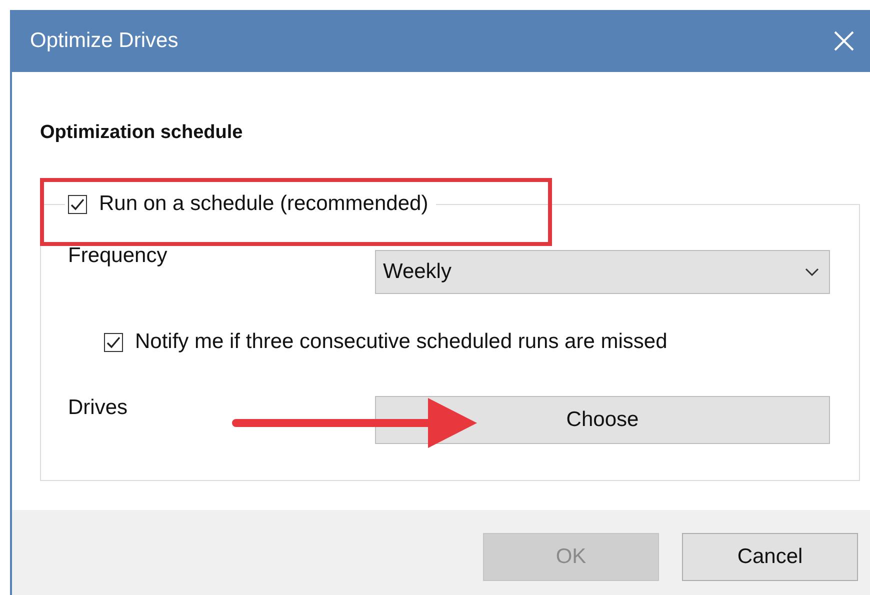  What do you see at coordinates (142, 133) in the screenshot?
I see `section-heading: Optimization schedule` at bounding box center [142, 133].